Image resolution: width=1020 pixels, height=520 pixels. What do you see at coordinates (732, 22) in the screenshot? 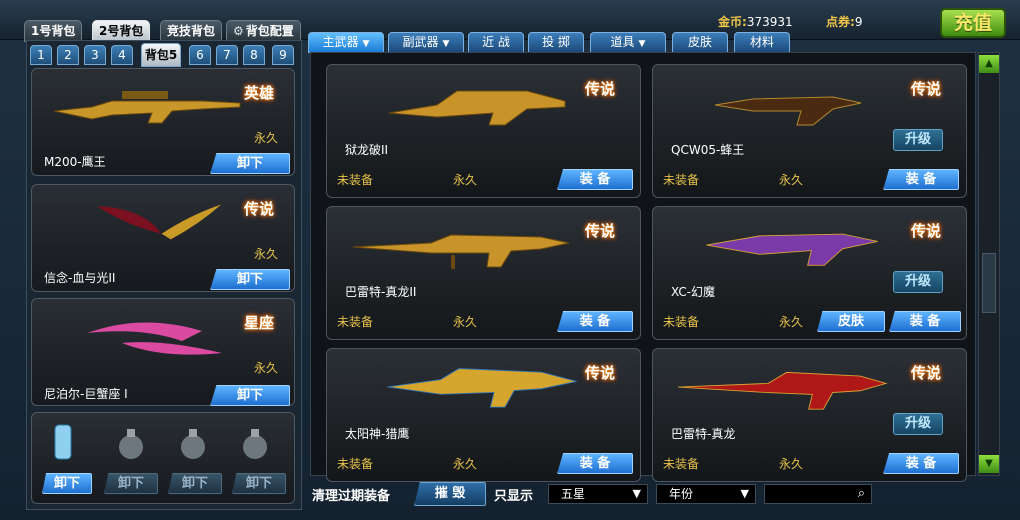
I see `gold-label: 金币:` at bounding box center [732, 22].